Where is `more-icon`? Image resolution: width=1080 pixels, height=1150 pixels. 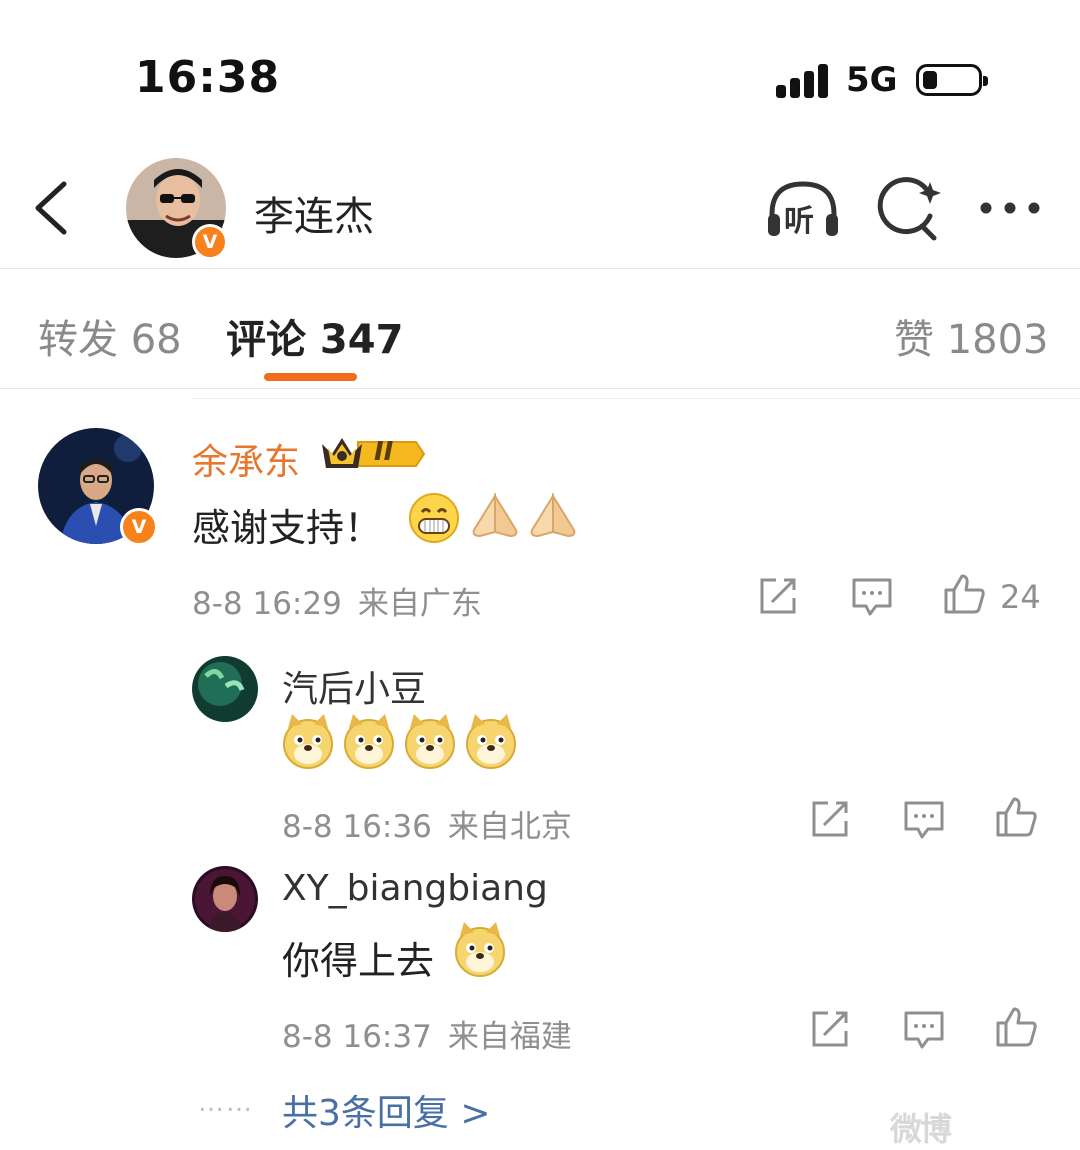
more-icon is located at coordinates (1010, 208).